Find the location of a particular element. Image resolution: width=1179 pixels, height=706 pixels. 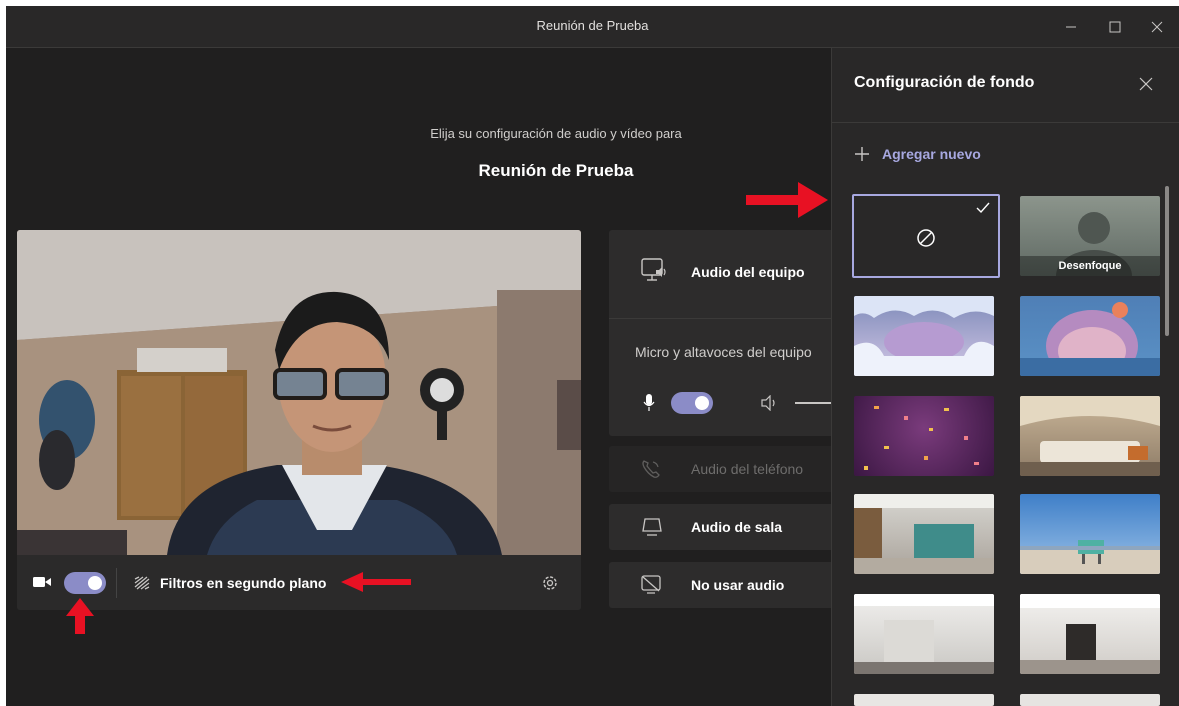

background-effects-icon is located at coordinates (142, 583).